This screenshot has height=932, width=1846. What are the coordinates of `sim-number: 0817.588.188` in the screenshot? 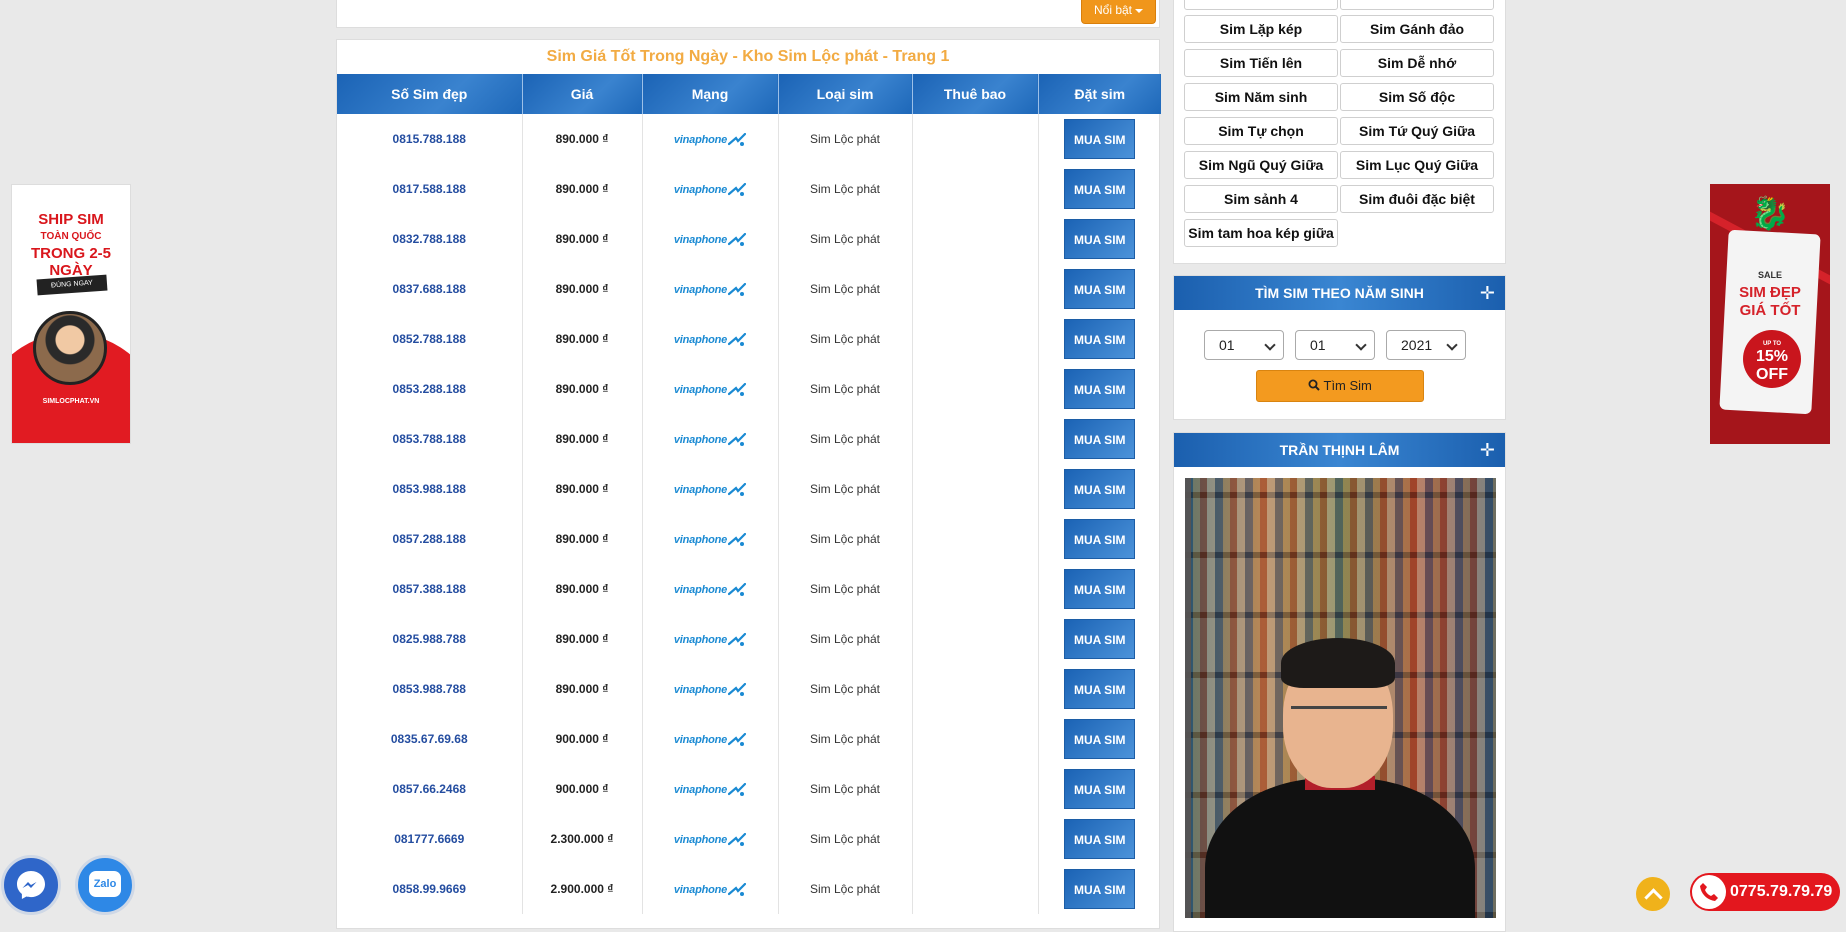 It's located at (430, 189).